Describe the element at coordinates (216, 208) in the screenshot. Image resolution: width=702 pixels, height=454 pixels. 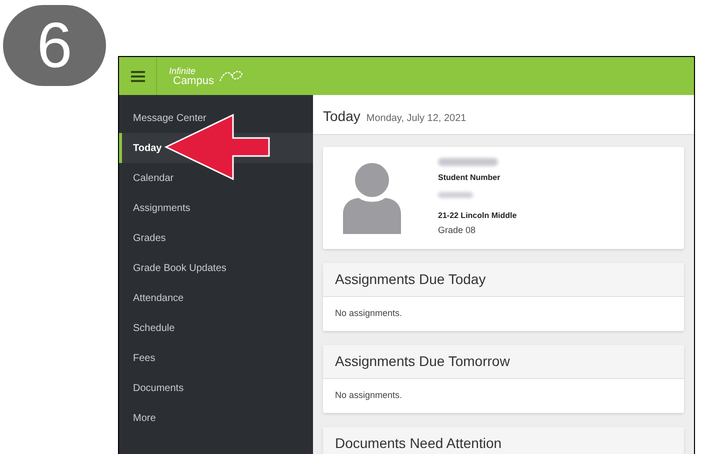
I see `sidebar-item: Assignments` at that location.